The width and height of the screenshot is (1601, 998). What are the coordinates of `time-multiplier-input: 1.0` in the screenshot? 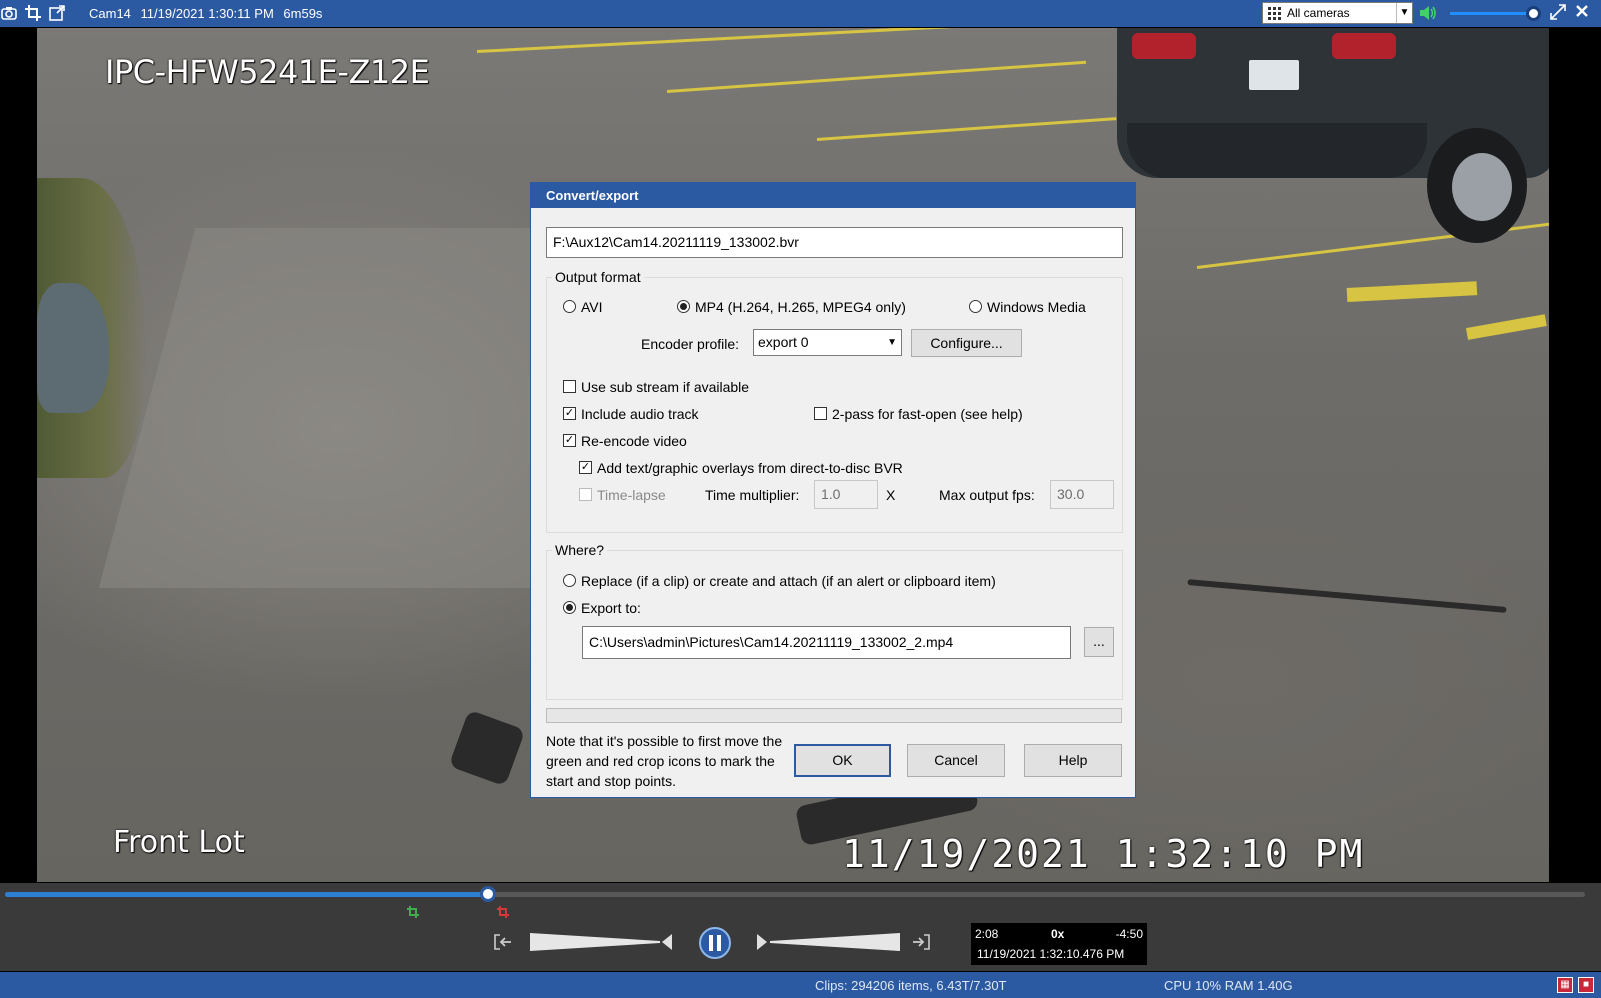 It's located at (846, 494).